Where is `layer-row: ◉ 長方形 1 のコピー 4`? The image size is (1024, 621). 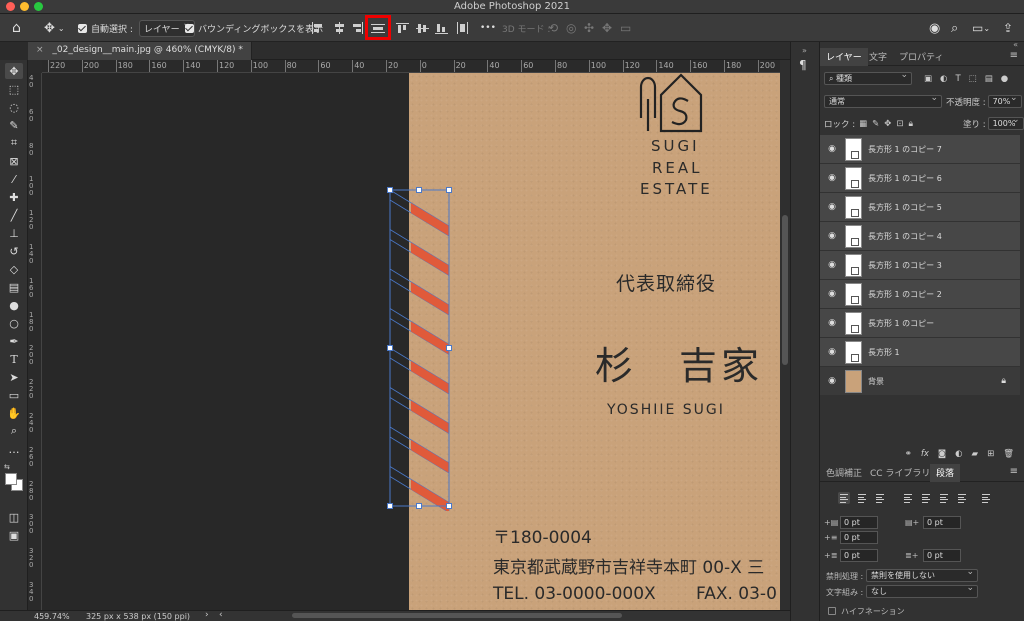
layer-row: ◉ 長方形 1 のコピー 4 is located at coordinates (920, 236).